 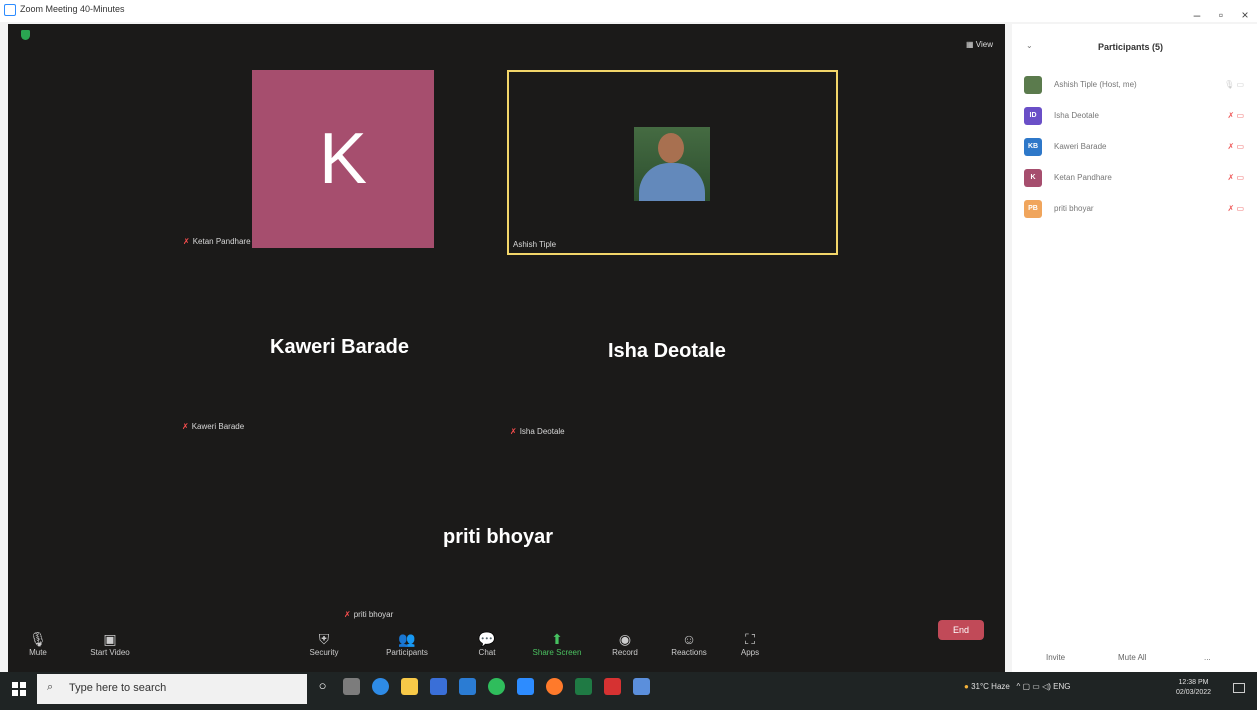 I want to click on zoom-taskbar-icon, so click(x=525, y=686).